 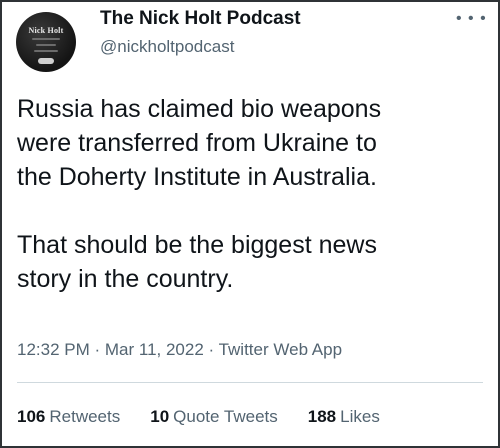 I want to click on display-name: The Nick Holt Podcast, so click(x=200, y=19).